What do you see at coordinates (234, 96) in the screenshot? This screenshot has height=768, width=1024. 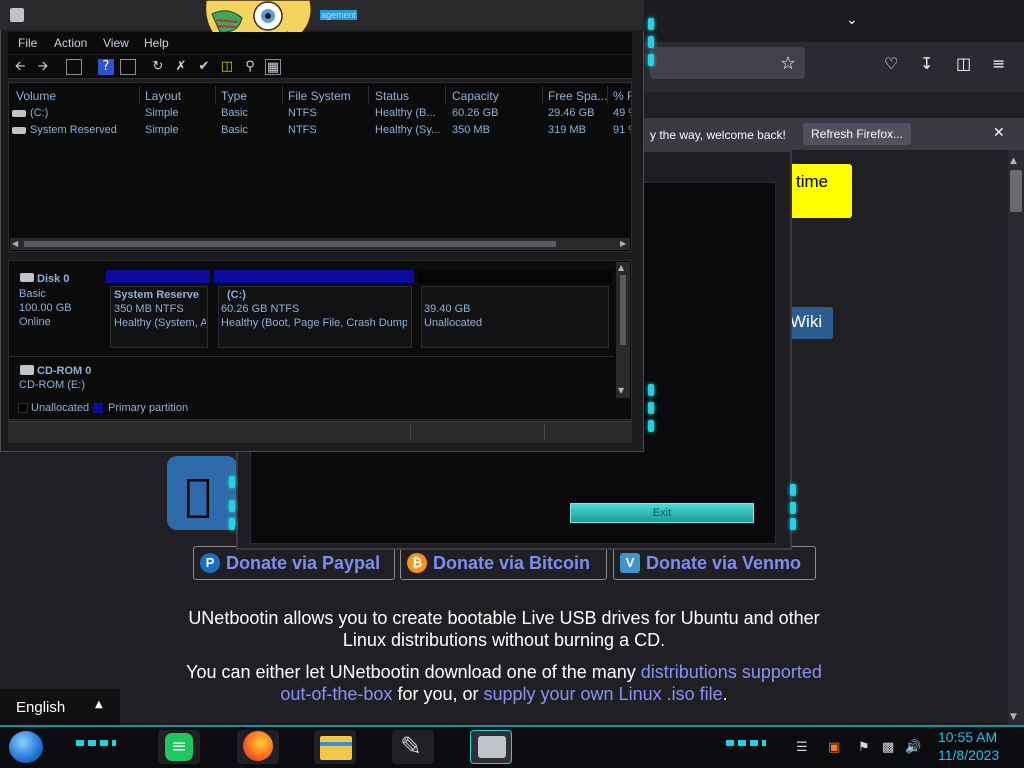 I see `column-header-type: Type` at bounding box center [234, 96].